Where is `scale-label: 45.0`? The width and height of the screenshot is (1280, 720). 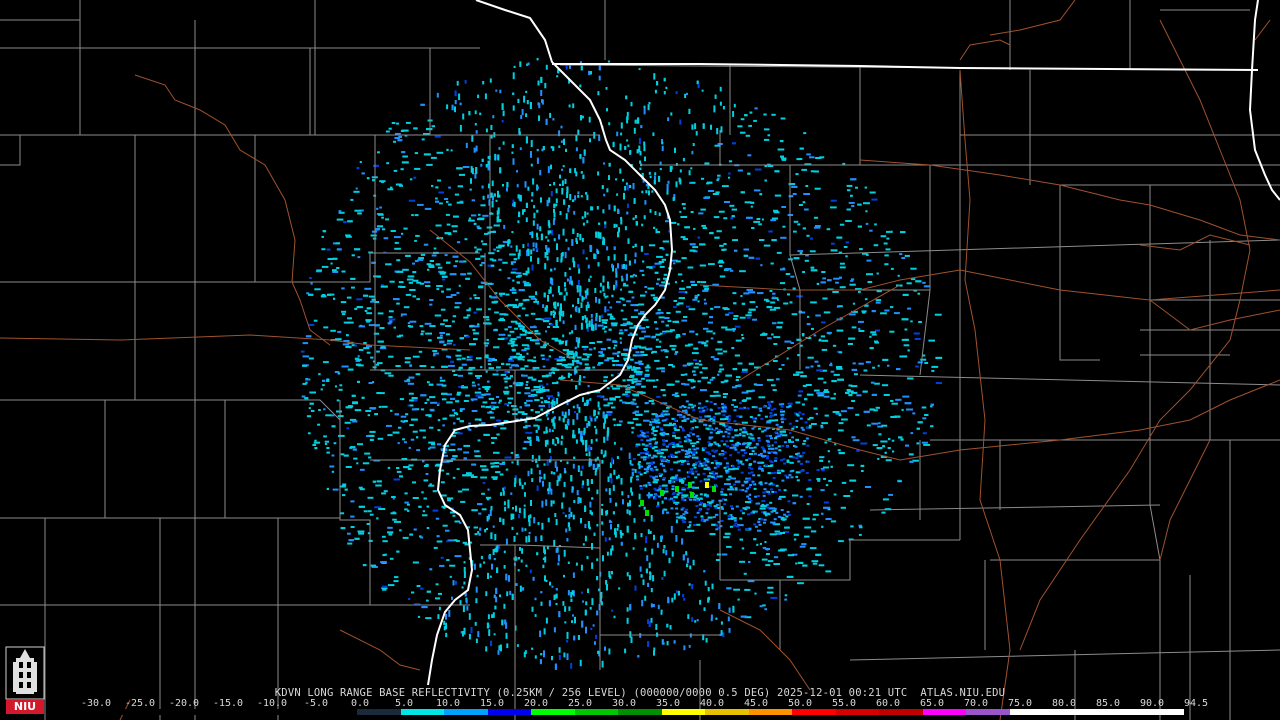
scale-label: 45.0 is located at coordinates (756, 703).